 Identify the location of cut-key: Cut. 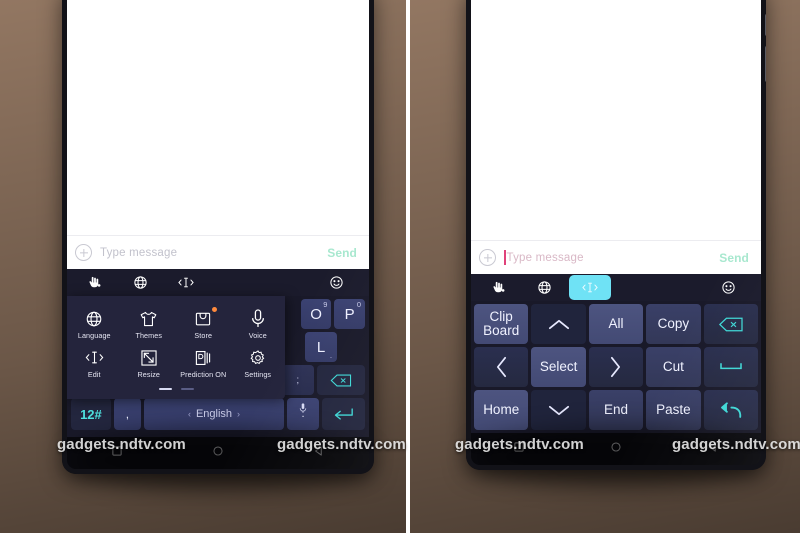
(673, 367).